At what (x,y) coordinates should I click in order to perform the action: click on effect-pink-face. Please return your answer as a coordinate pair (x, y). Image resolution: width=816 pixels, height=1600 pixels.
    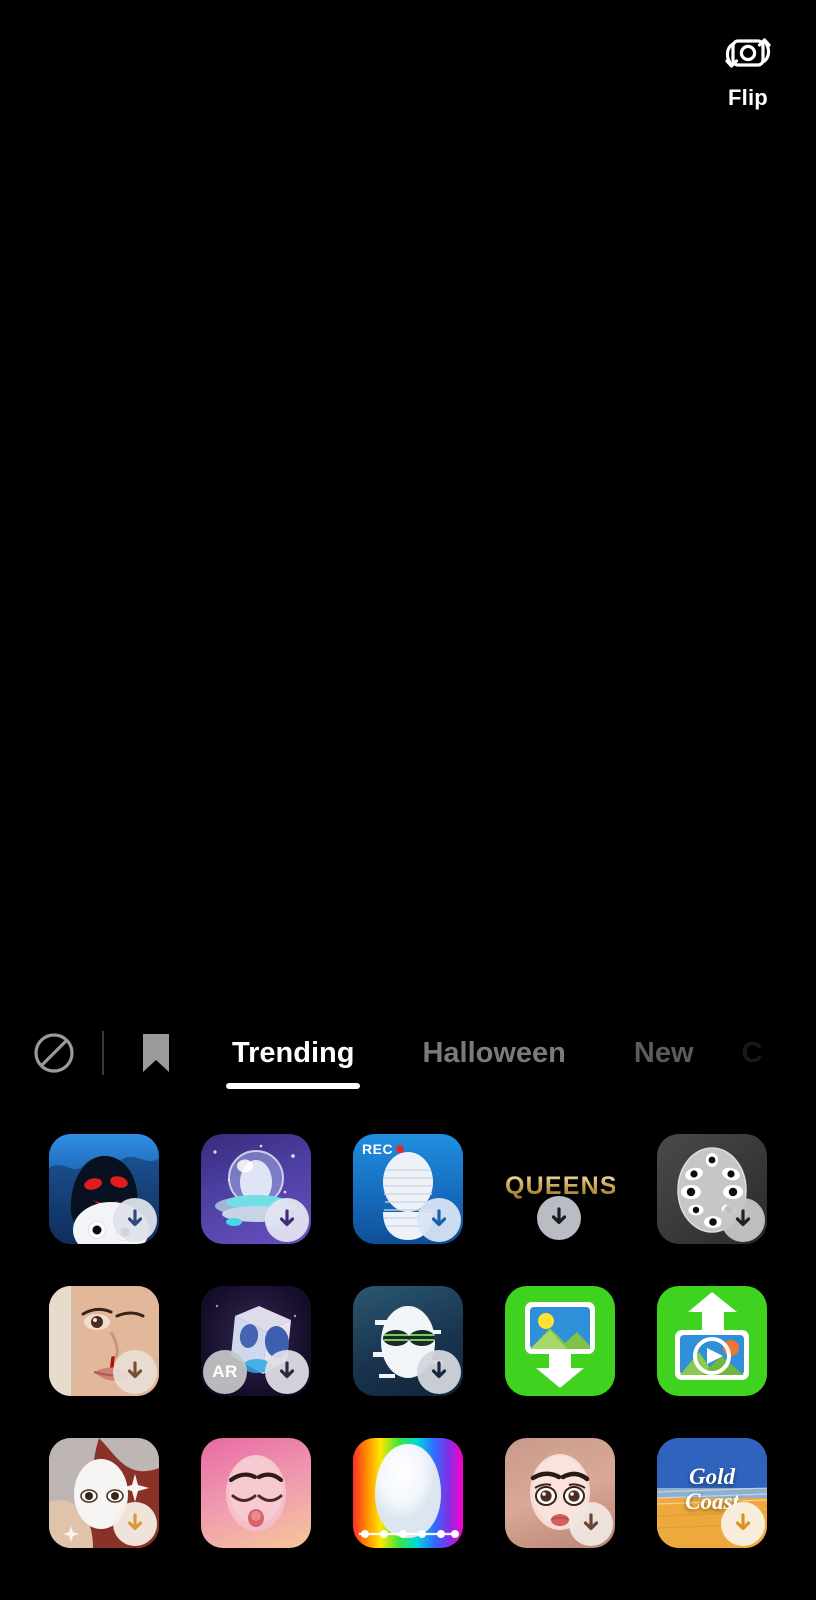
    Looking at the image, I should click on (256, 1493).